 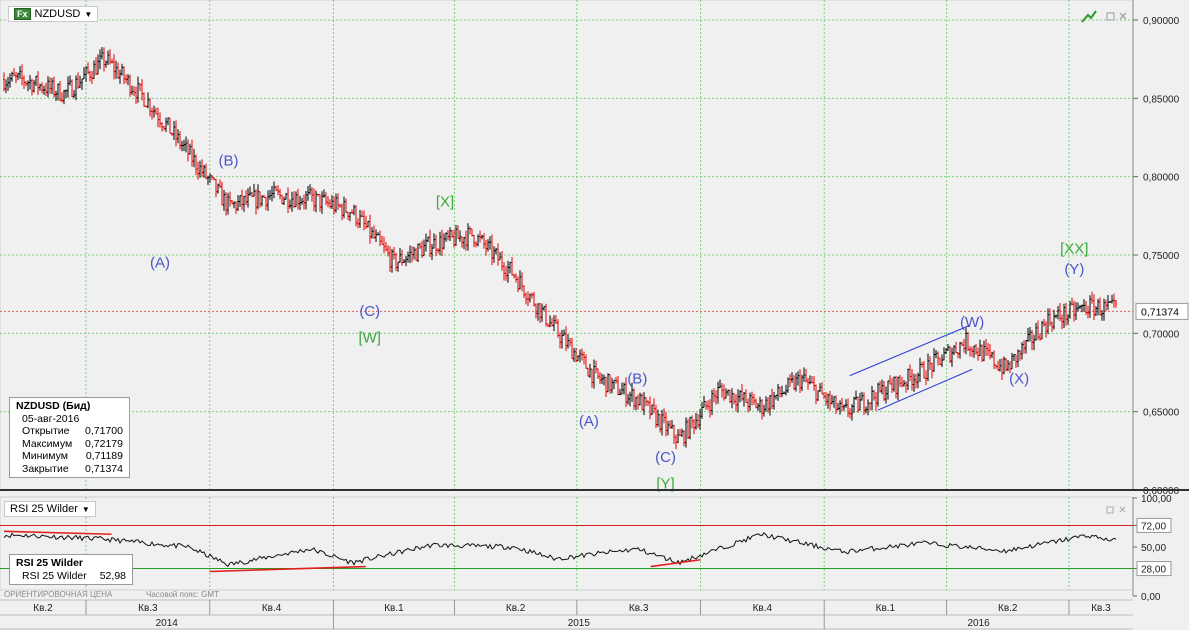 I want to click on price-tick-label: 0,85000, so click(x=1161, y=99).